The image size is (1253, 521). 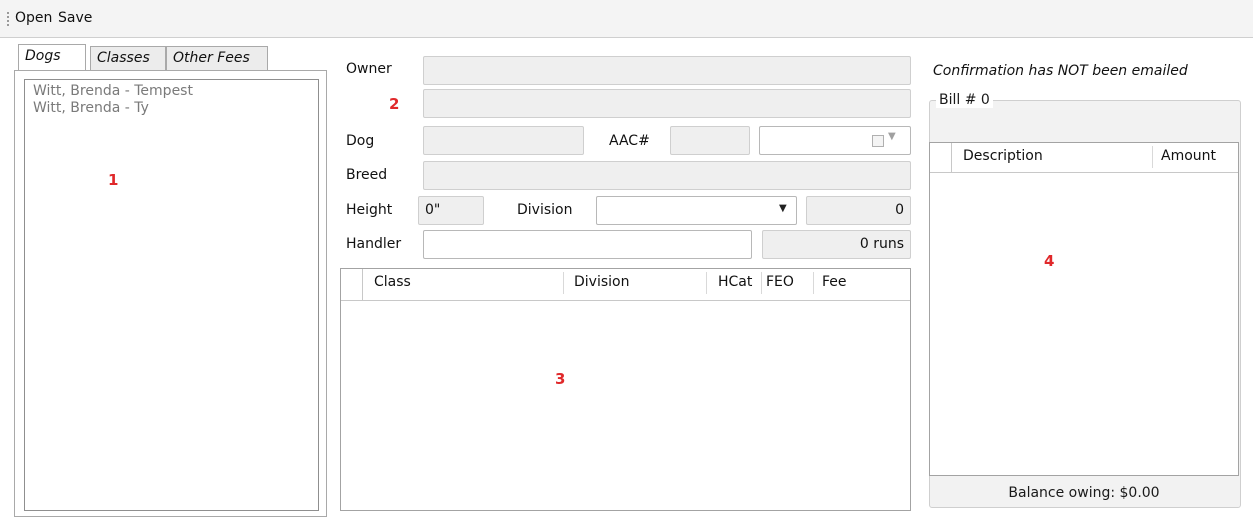 I want to click on handler-field, so click(x=587, y=244).